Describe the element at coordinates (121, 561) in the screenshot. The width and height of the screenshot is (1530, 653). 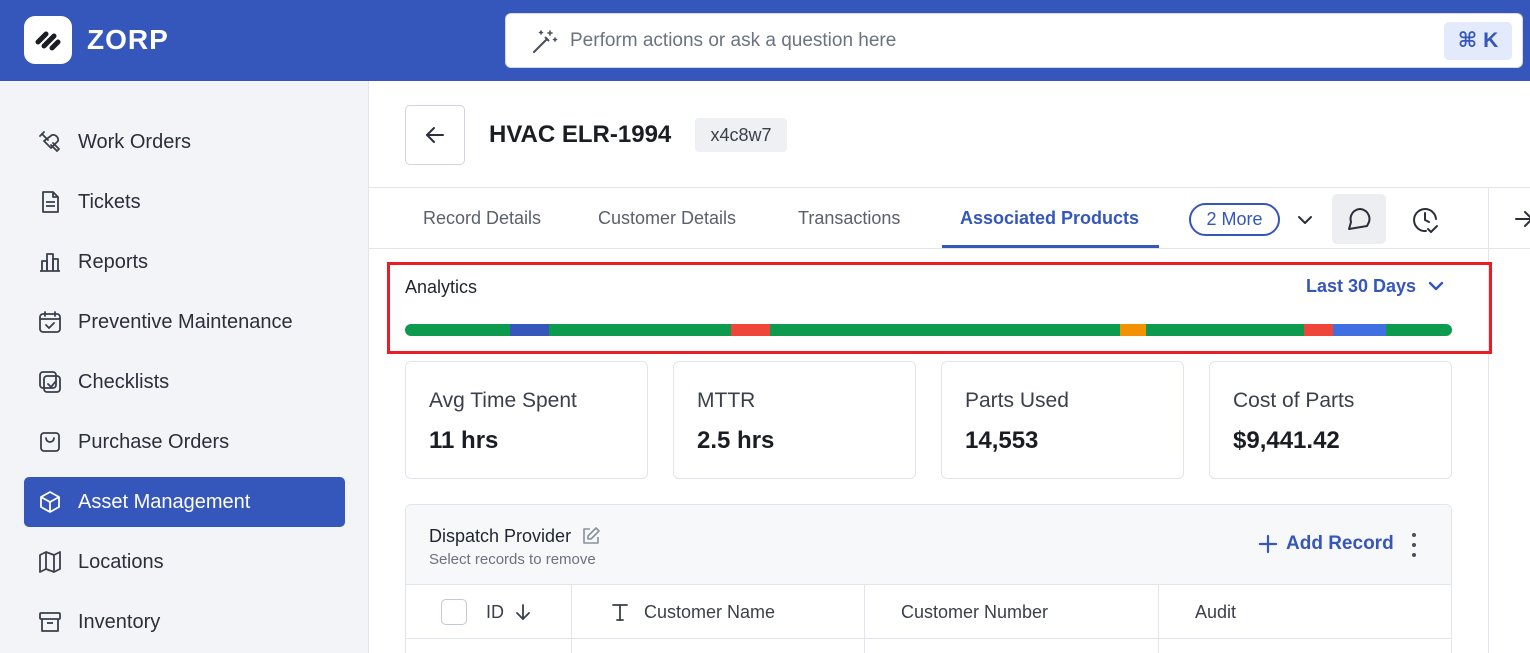
I see `sidebar-item-label: Locations` at that location.